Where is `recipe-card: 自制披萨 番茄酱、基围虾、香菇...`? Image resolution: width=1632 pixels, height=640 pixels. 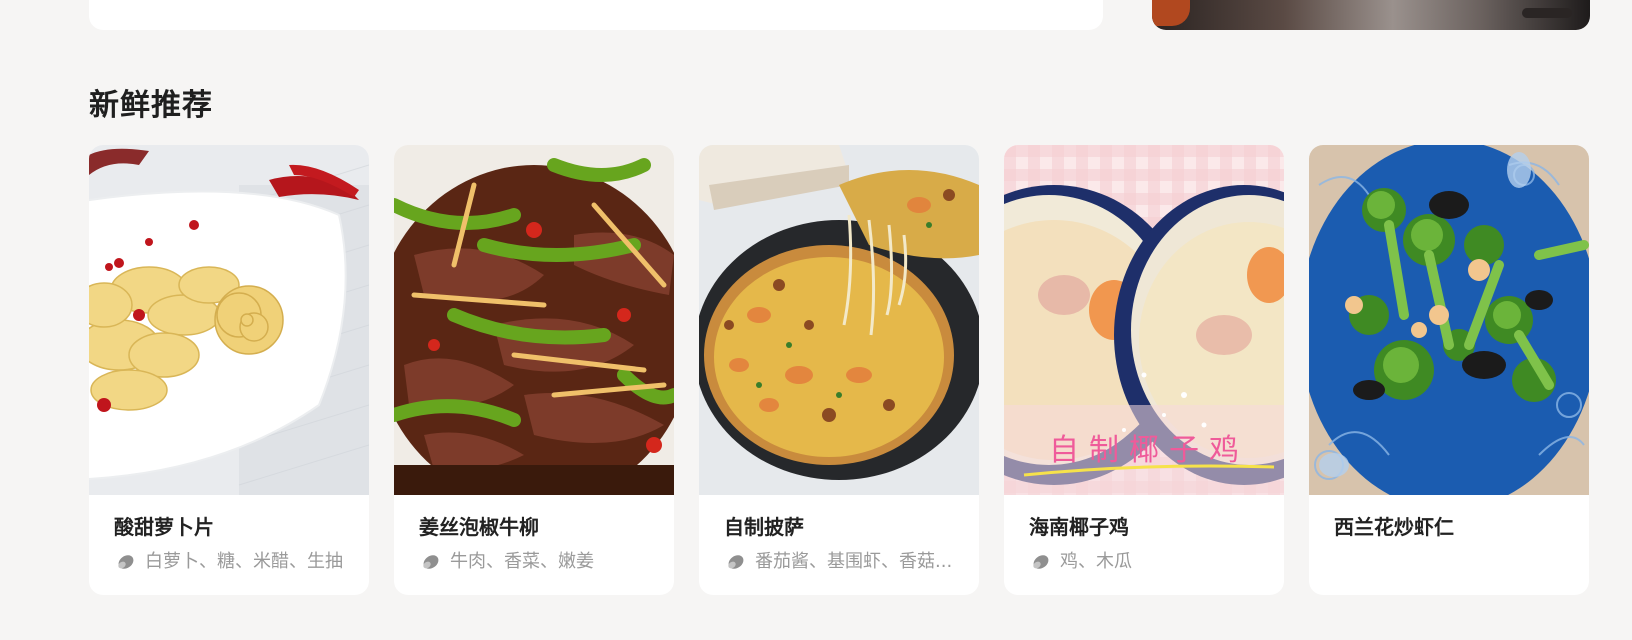 recipe-card: 自制披萨 番茄酱、基围虾、香菇... is located at coordinates (839, 370).